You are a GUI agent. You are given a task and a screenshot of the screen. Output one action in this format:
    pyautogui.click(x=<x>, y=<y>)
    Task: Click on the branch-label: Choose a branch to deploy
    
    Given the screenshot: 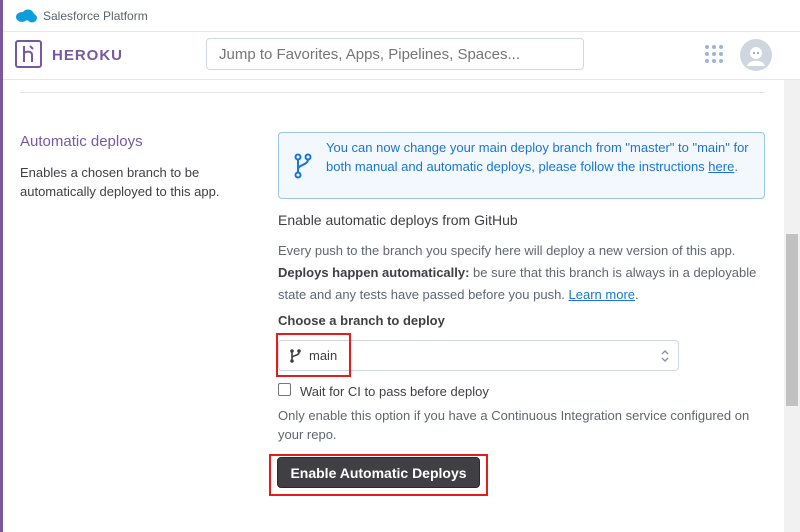 What is the action you would take?
    pyautogui.click(x=361, y=320)
    